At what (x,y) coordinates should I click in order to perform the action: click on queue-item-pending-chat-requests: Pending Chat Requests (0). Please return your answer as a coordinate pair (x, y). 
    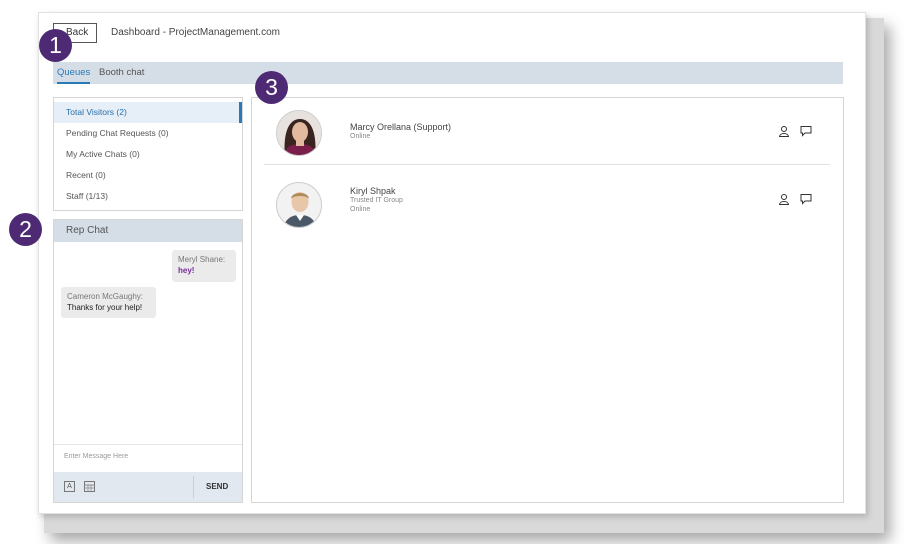
    Looking at the image, I should click on (148, 133).